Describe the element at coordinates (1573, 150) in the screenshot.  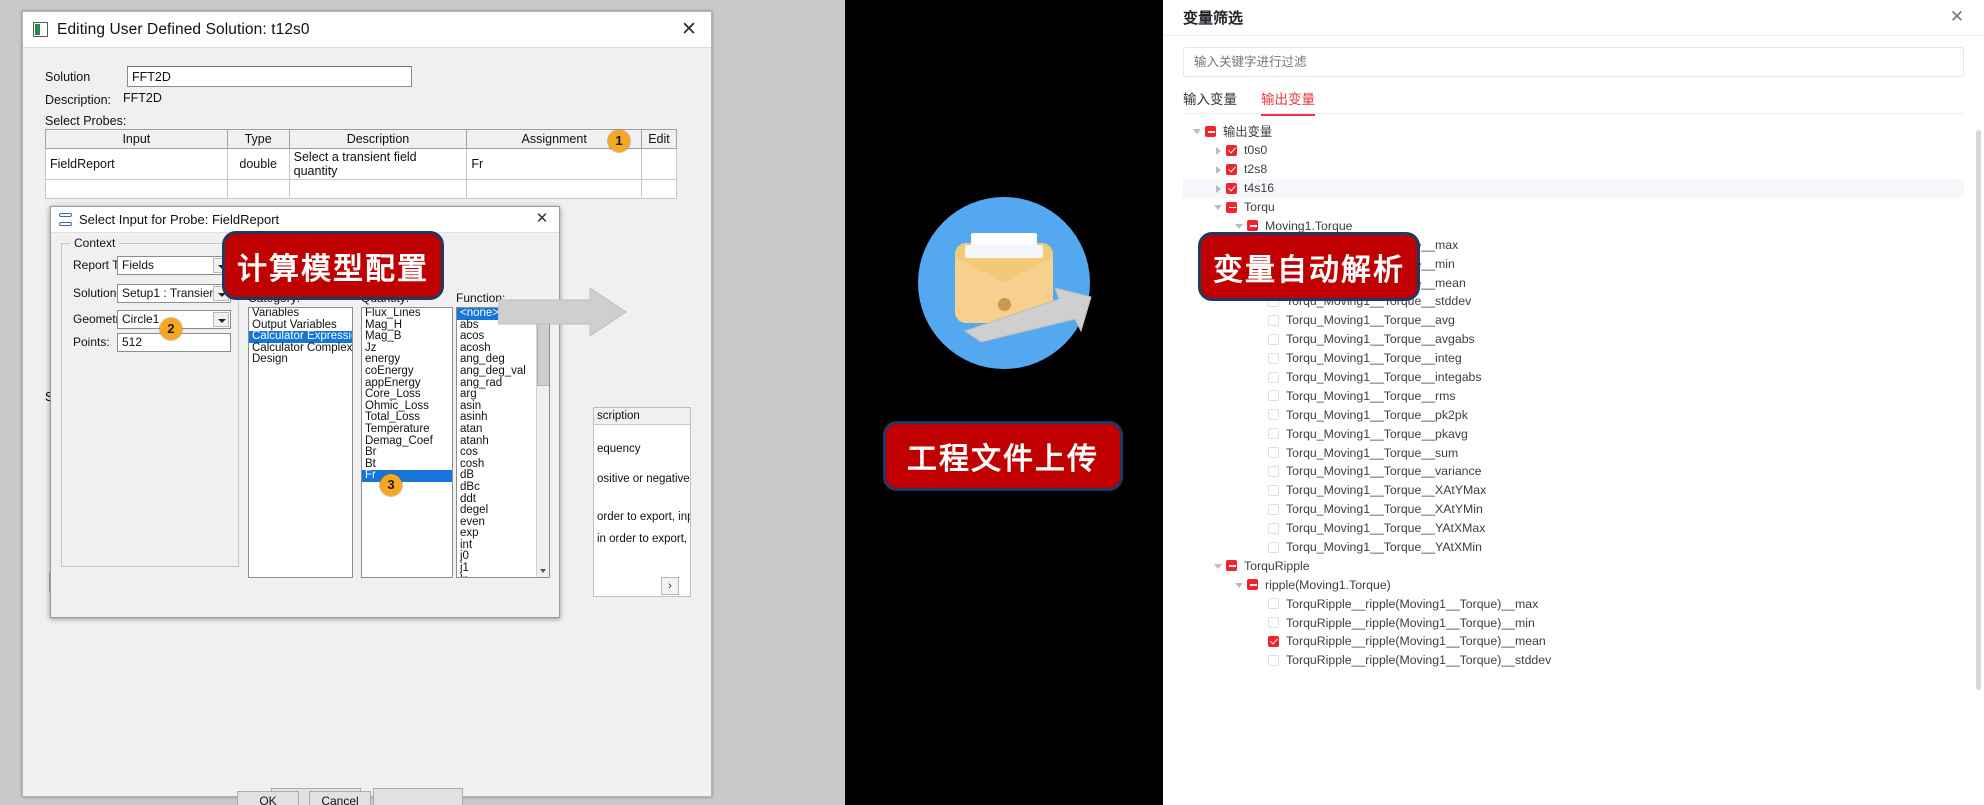
I see `tree-node: t0s0` at that location.